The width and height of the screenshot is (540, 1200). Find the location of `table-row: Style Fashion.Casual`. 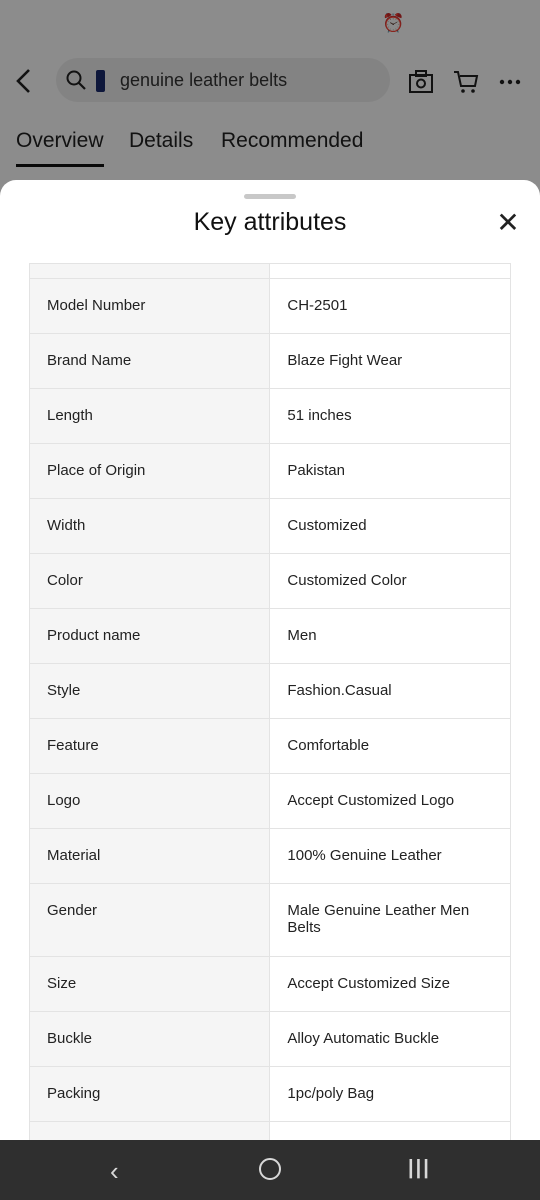

table-row: Style Fashion.Casual is located at coordinates (270, 691).